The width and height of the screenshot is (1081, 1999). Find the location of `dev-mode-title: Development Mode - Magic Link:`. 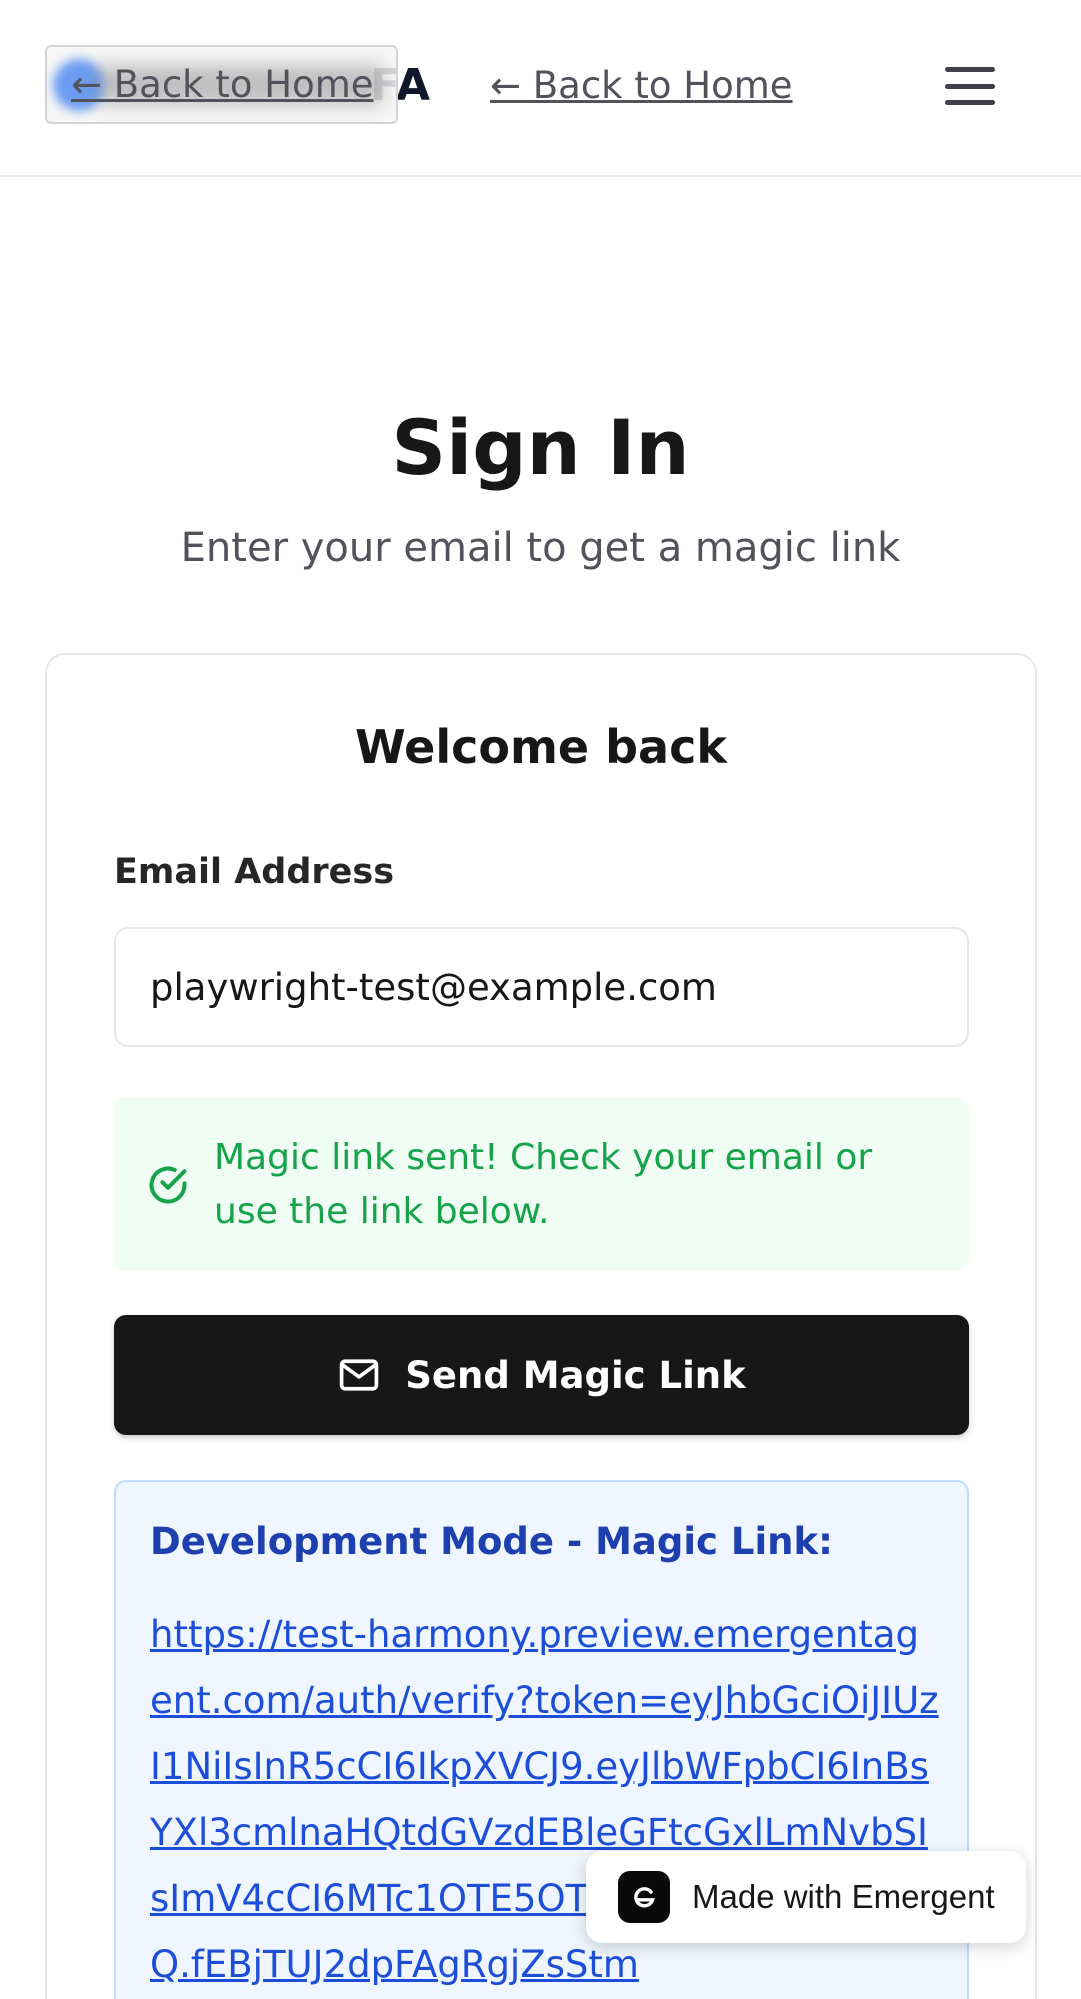

dev-mode-title: Development Mode - Magic Link: is located at coordinates (491, 1541).